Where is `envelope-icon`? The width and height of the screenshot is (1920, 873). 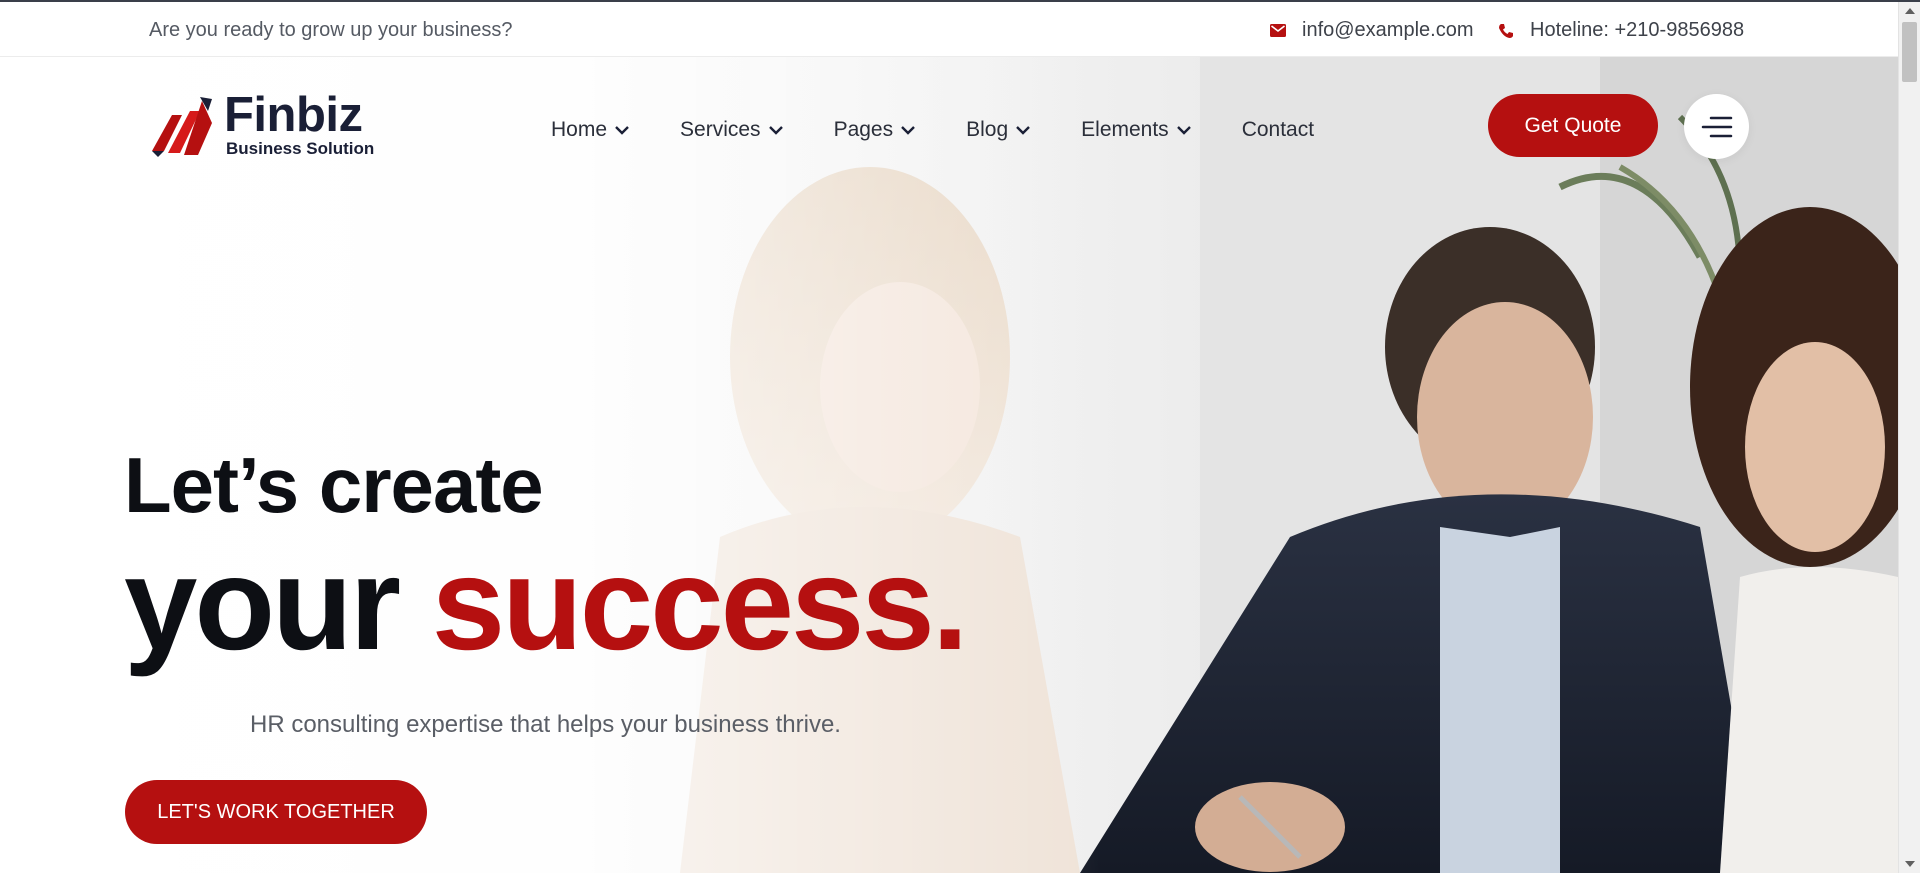
envelope-icon is located at coordinates (1278, 30).